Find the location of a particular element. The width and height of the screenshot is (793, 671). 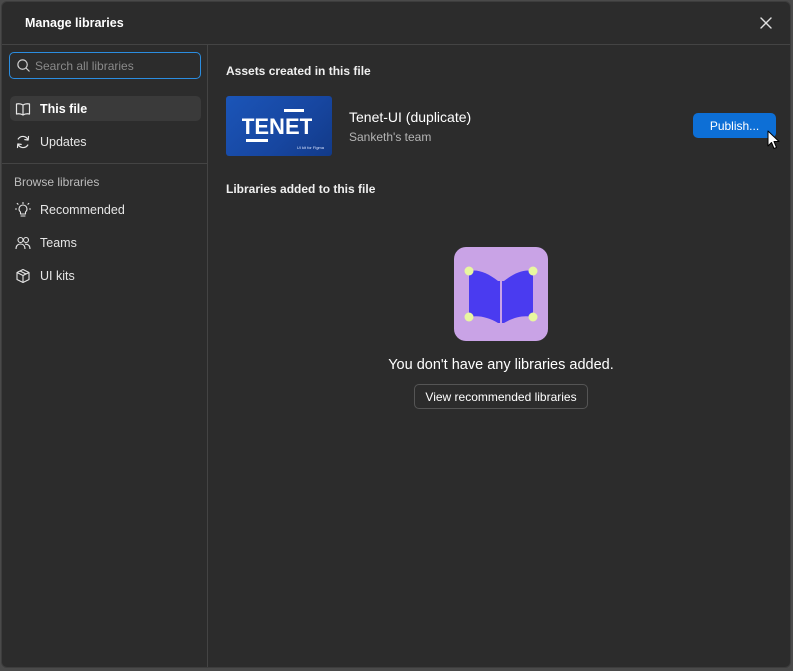

sidebar-item-label: Teams is located at coordinates (58, 242).